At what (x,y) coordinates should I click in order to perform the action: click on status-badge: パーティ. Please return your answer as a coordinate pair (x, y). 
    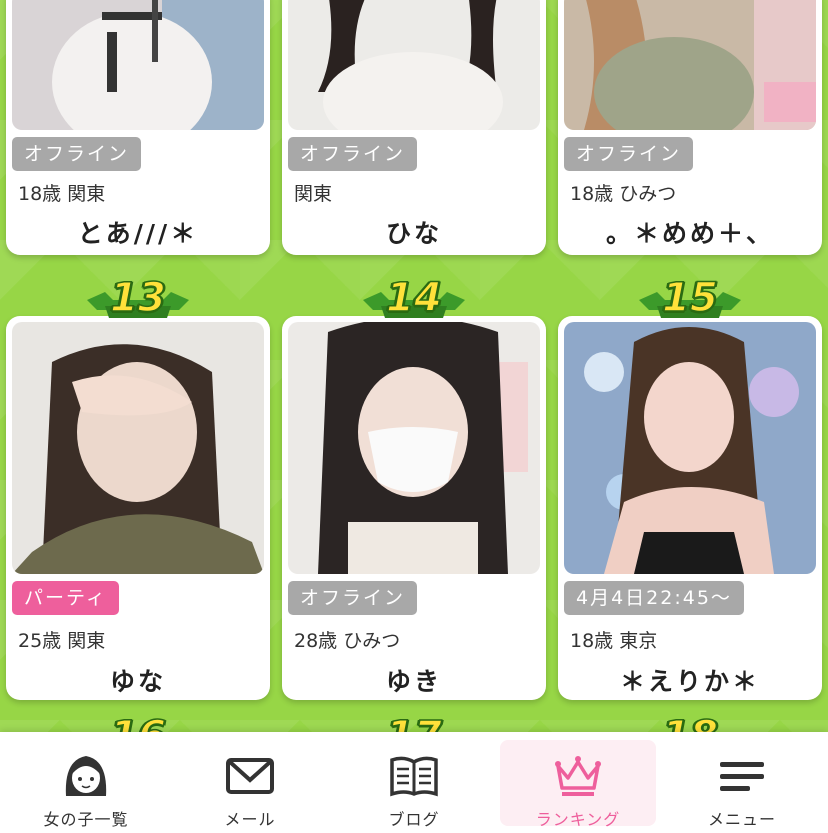
    Looking at the image, I should click on (65, 598).